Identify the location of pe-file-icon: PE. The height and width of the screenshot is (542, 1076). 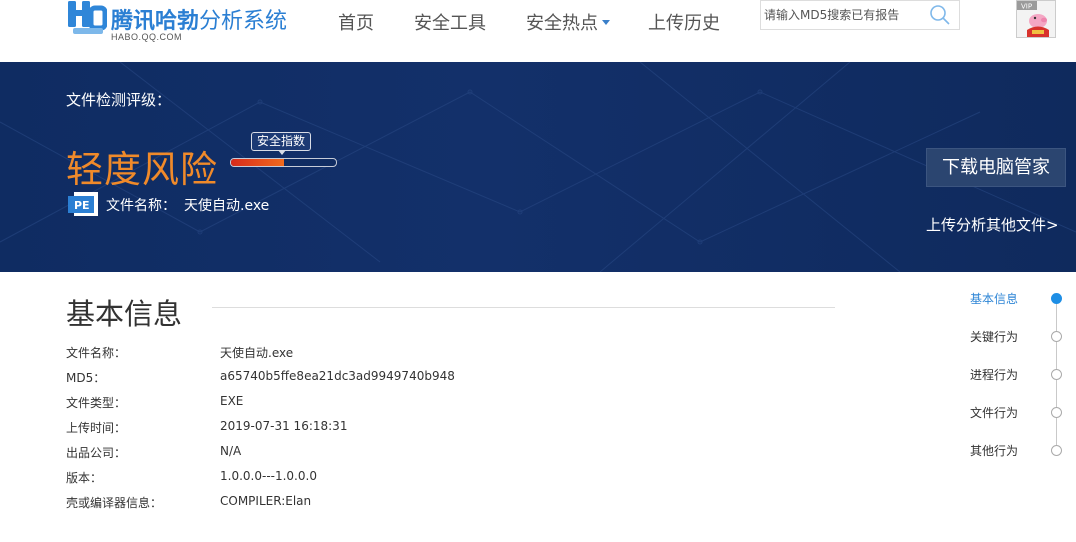
(83, 204).